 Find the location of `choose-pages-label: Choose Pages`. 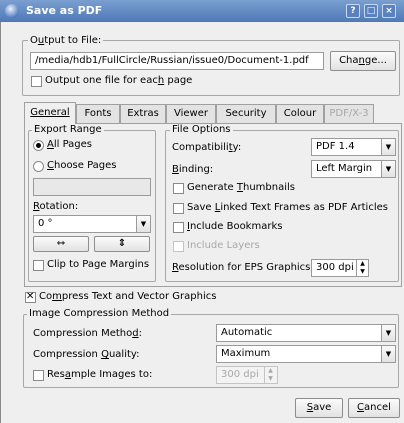

choose-pages-label: Choose Pages is located at coordinates (82, 165).